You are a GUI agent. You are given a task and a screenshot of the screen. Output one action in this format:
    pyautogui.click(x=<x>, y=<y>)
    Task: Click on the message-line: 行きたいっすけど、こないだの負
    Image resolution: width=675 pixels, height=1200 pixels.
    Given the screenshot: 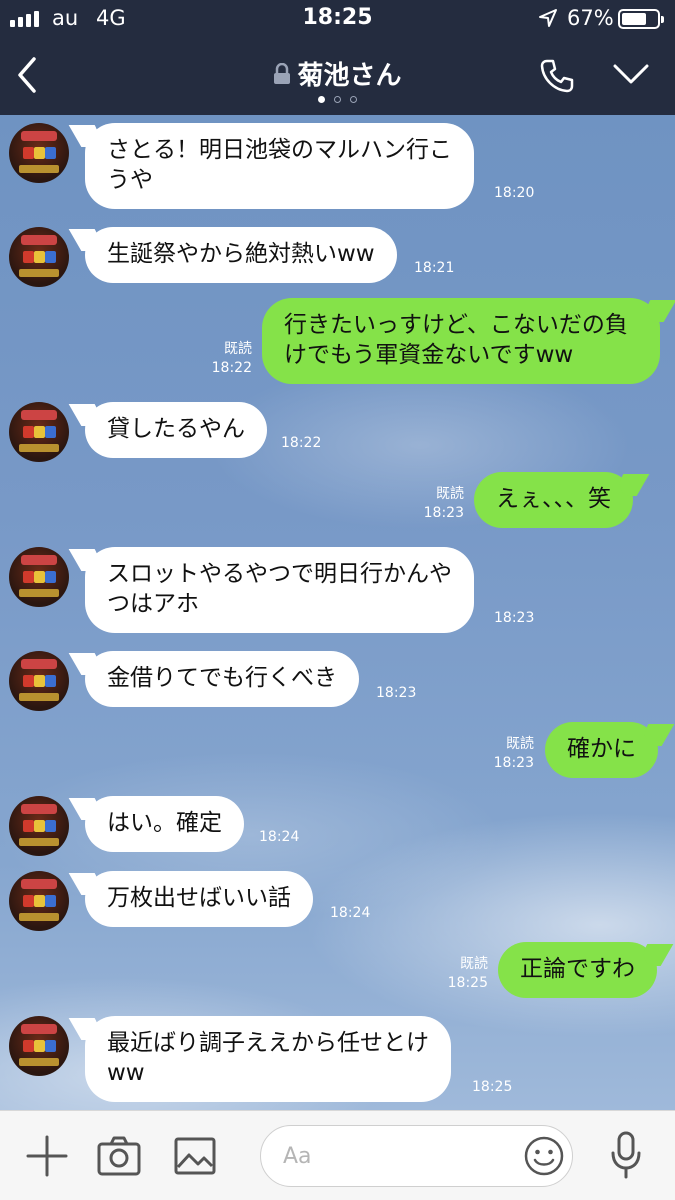 What is the action you would take?
    pyautogui.click(x=456, y=325)
    